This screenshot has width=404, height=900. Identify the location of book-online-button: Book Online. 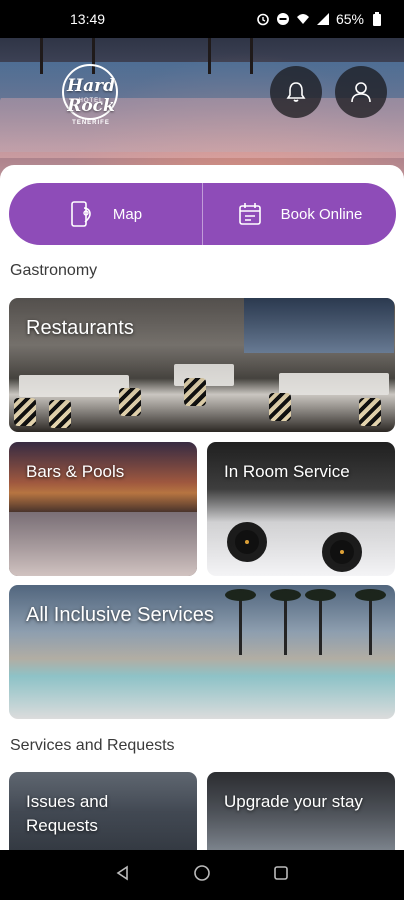
(299, 214).